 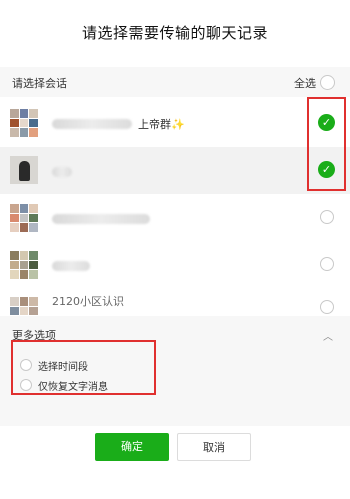 I want to click on select-all-radio, so click(x=327, y=82).